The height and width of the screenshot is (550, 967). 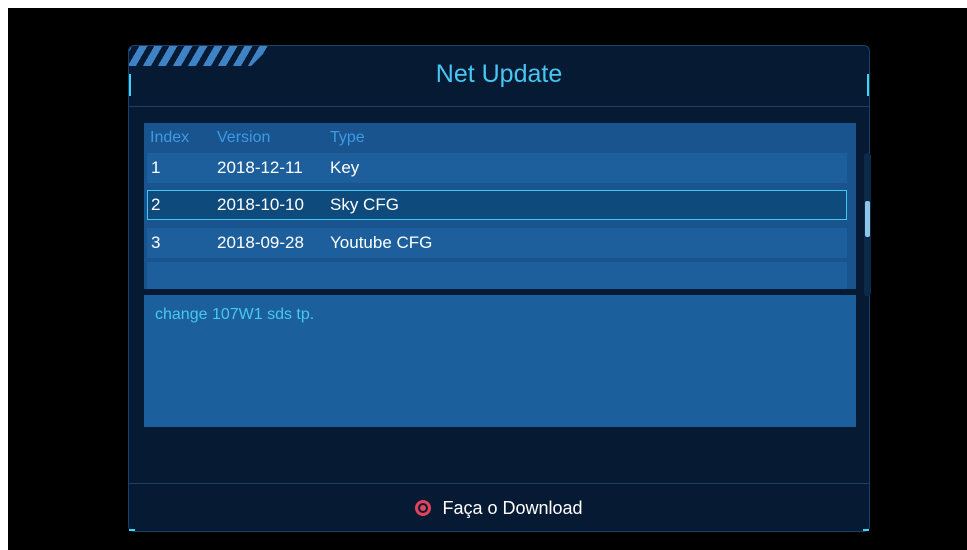 What do you see at coordinates (345, 167) in the screenshot?
I see `row-type: Key` at bounding box center [345, 167].